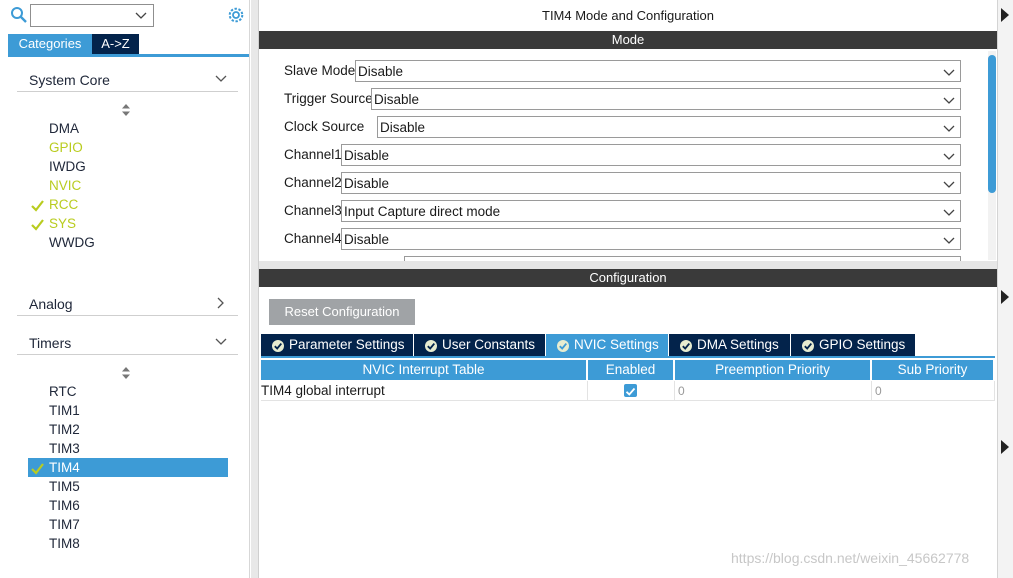 The width and height of the screenshot is (1013, 578). I want to click on sidebar-item-label: WWDG, so click(72, 242).